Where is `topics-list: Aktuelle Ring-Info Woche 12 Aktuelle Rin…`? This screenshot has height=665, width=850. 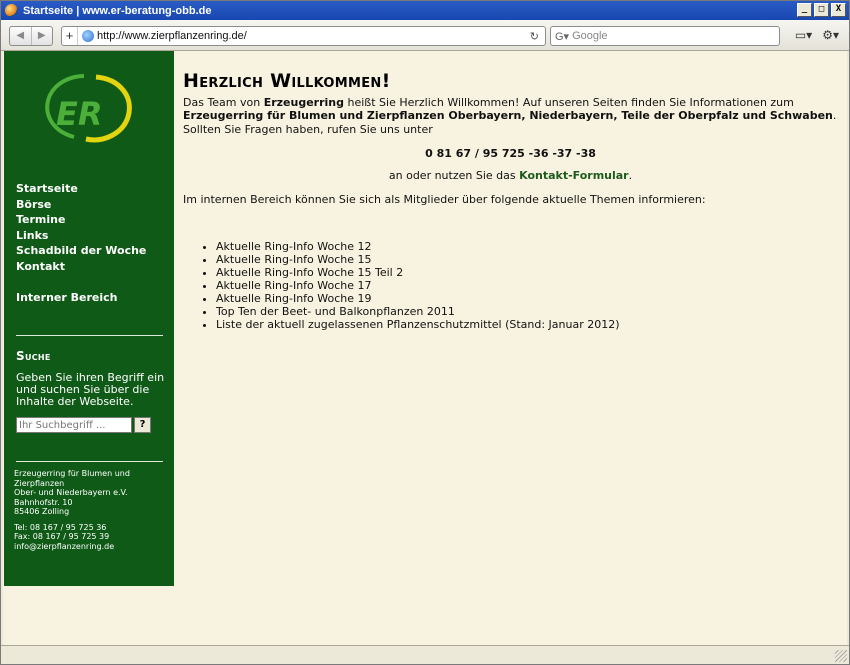
topics-list: Aktuelle Ring-Info Woche 12 Aktuelle Rin… is located at coordinates (527, 285).